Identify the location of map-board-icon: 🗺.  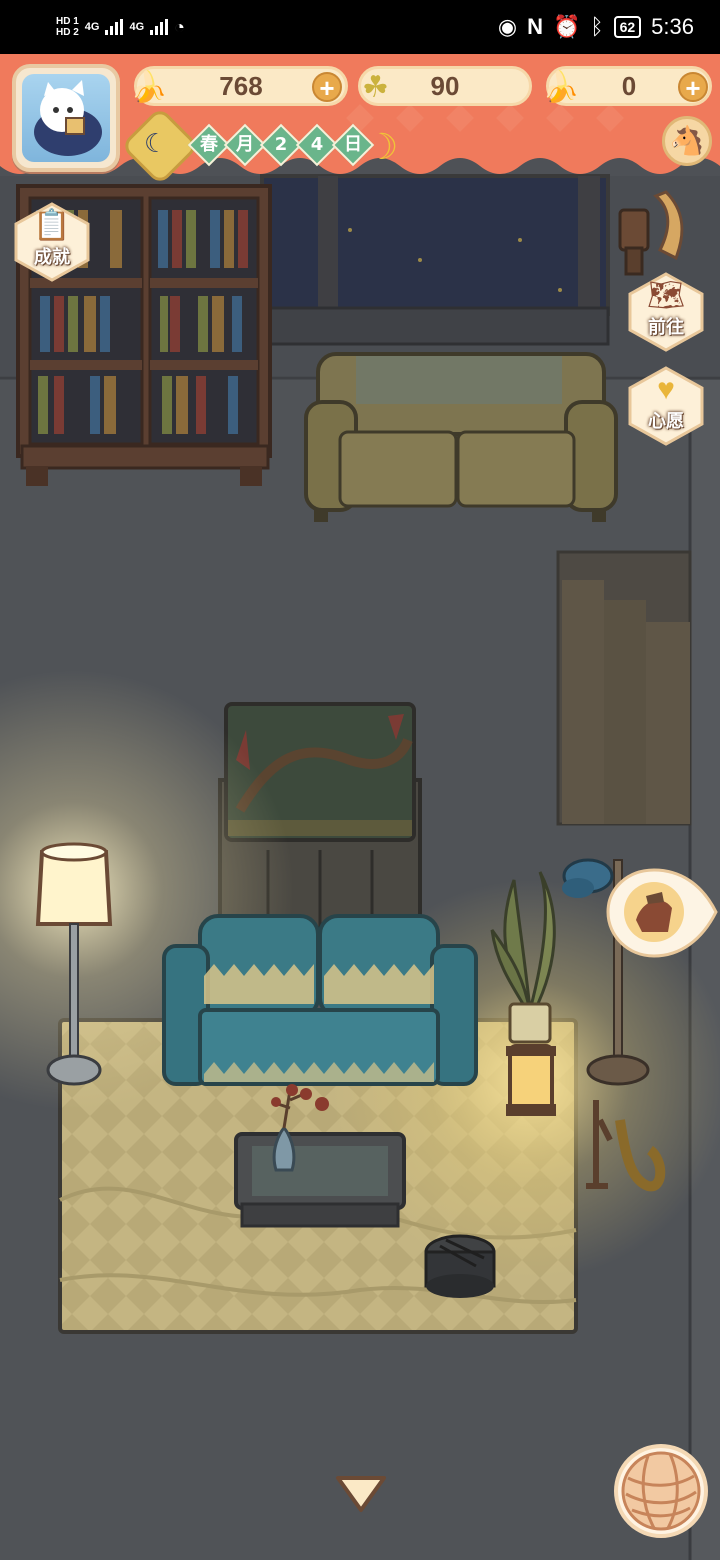
(666, 295).